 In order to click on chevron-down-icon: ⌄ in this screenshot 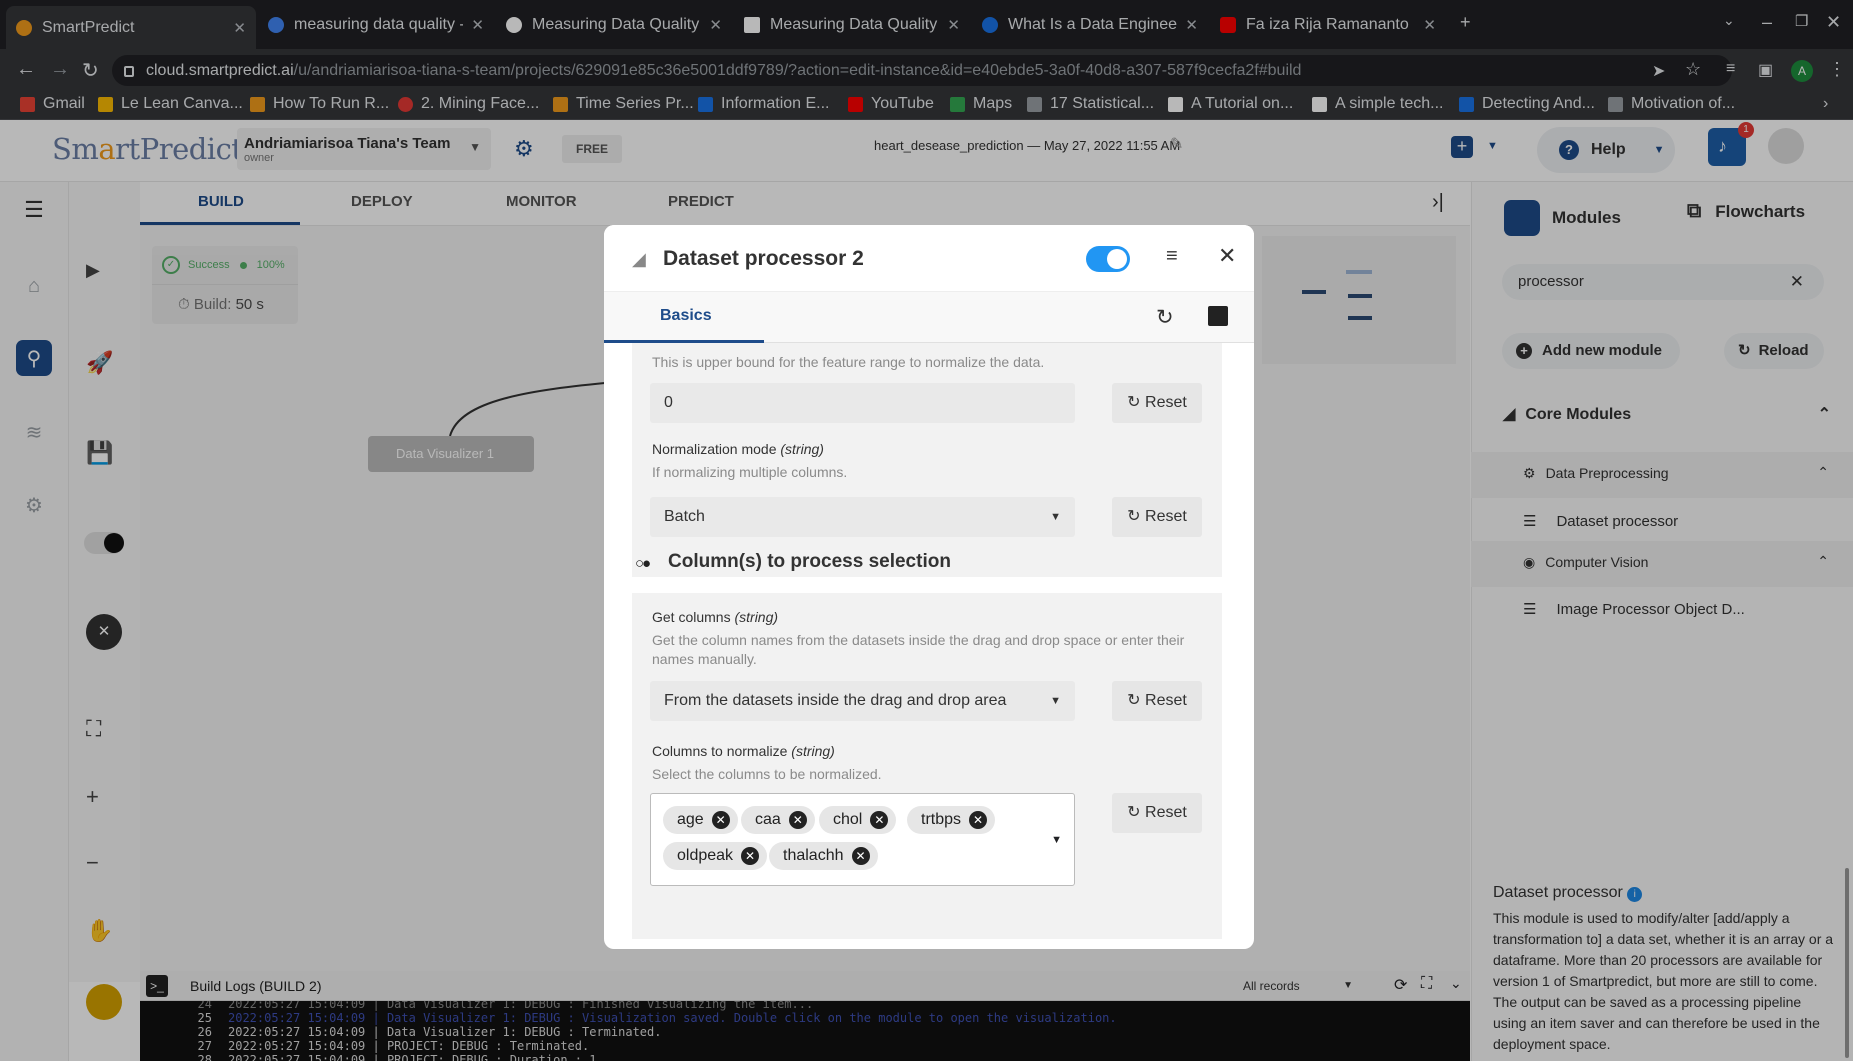, I will do `click(1456, 983)`.